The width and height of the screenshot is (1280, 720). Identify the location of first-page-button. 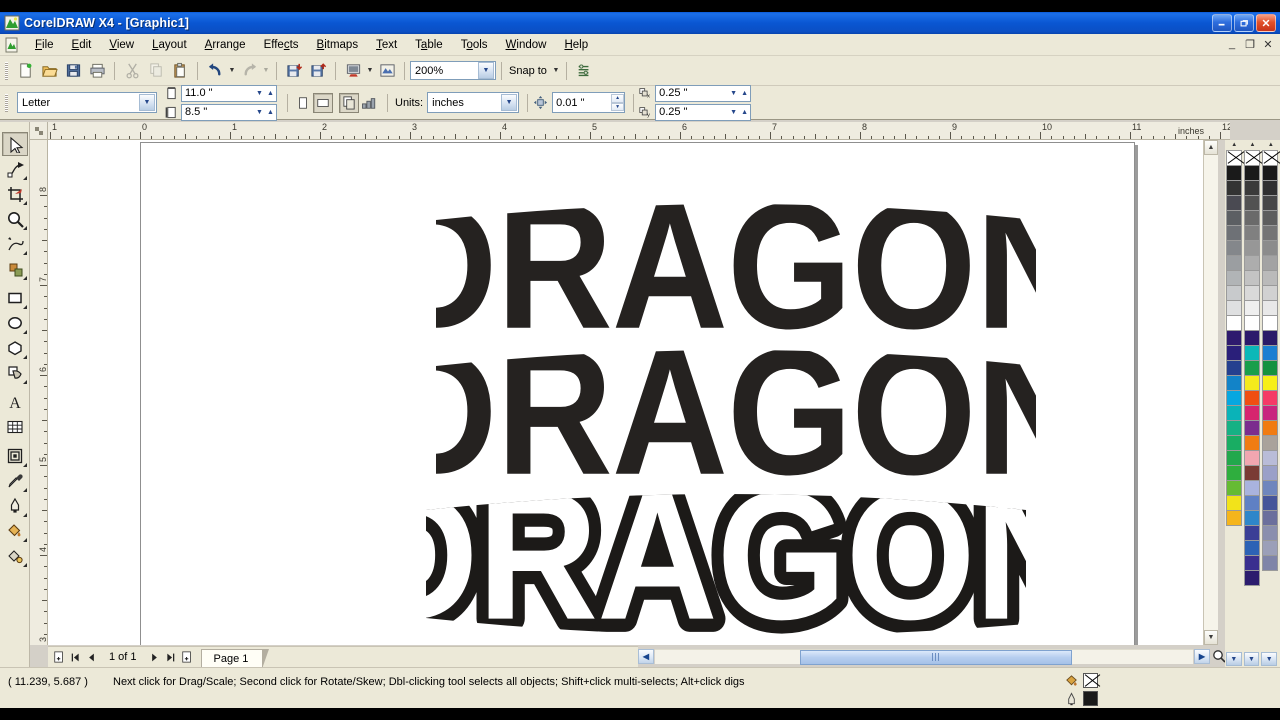
(75, 657).